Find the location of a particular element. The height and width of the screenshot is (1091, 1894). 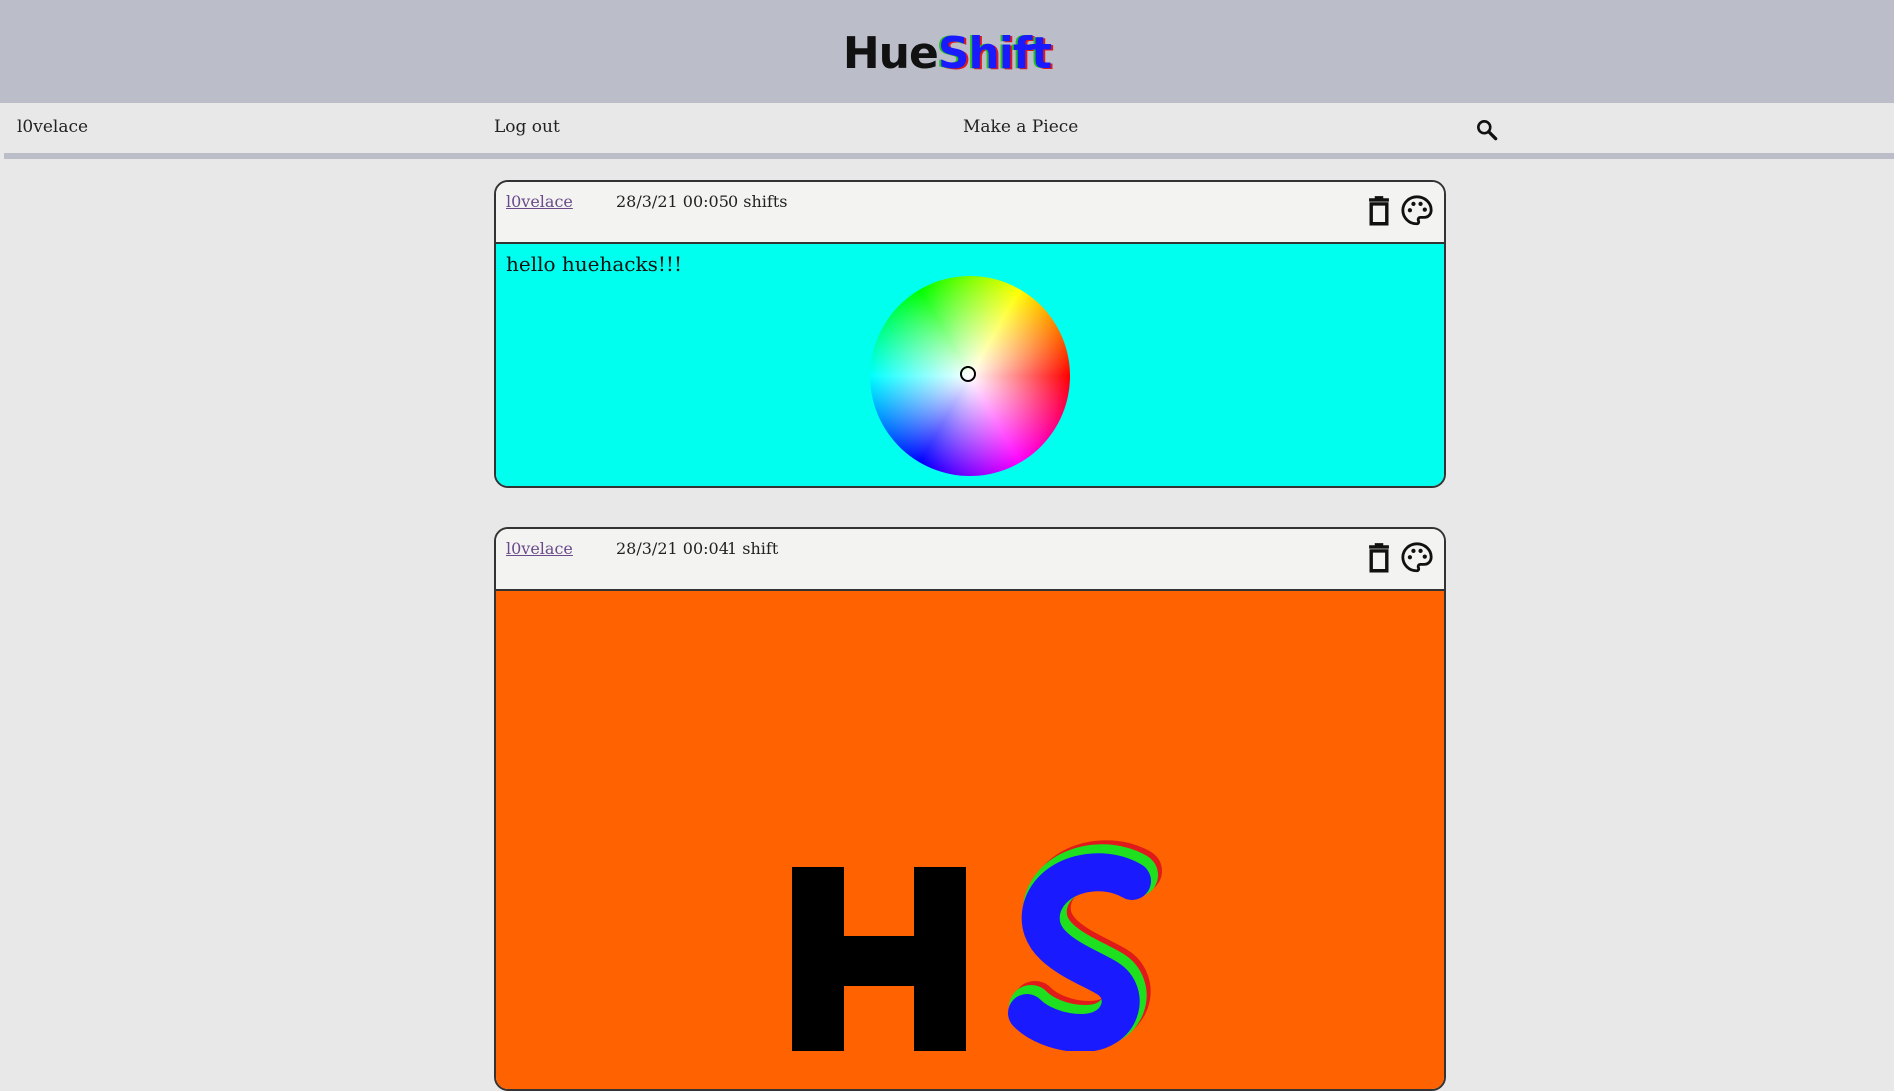

app-logo: HueShift is located at coordinates (947, 54).